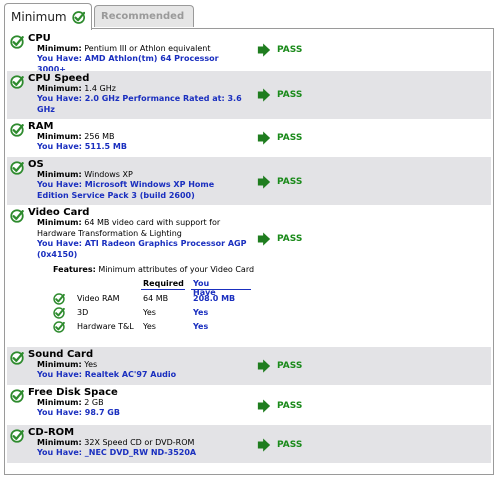 The height and width of the screenshot is (481, 500). What do you see at coordinates (105, 326) in the screenshot?
I see `feature-name: Hardware T&L` at bounding box center [105, 326].